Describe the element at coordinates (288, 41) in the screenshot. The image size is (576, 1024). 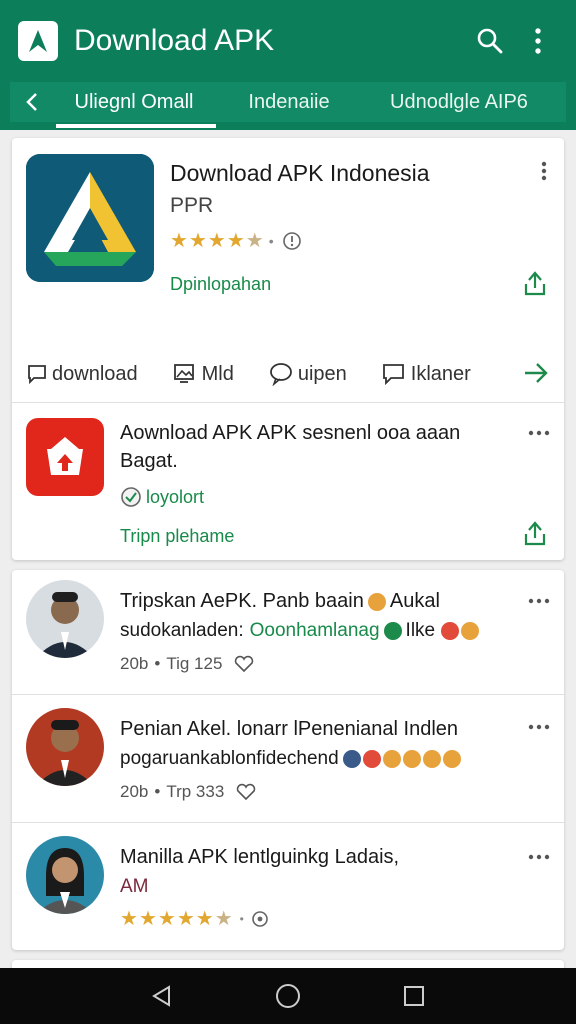
I see `app-bar: Download APK` at that location.